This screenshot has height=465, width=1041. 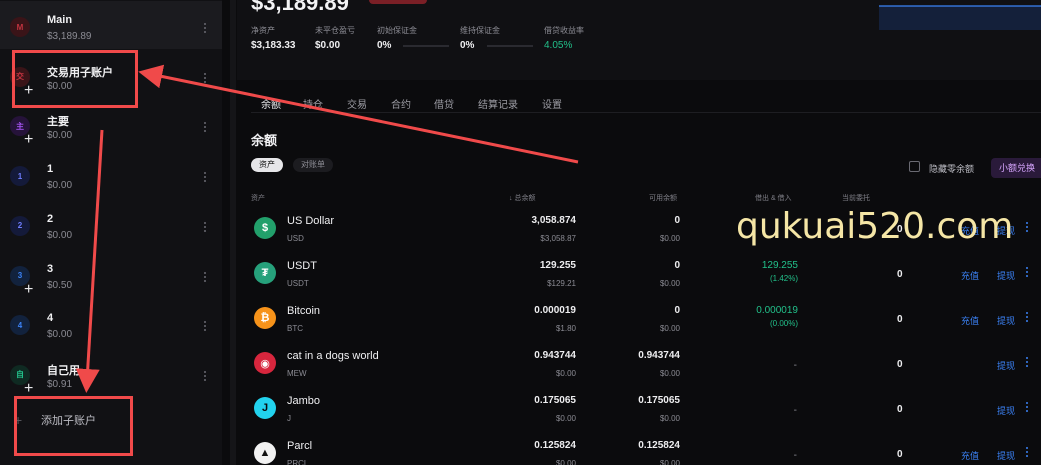 I want to click on kpi-value-initial-margin: 0%, so click(x=384, y=45).